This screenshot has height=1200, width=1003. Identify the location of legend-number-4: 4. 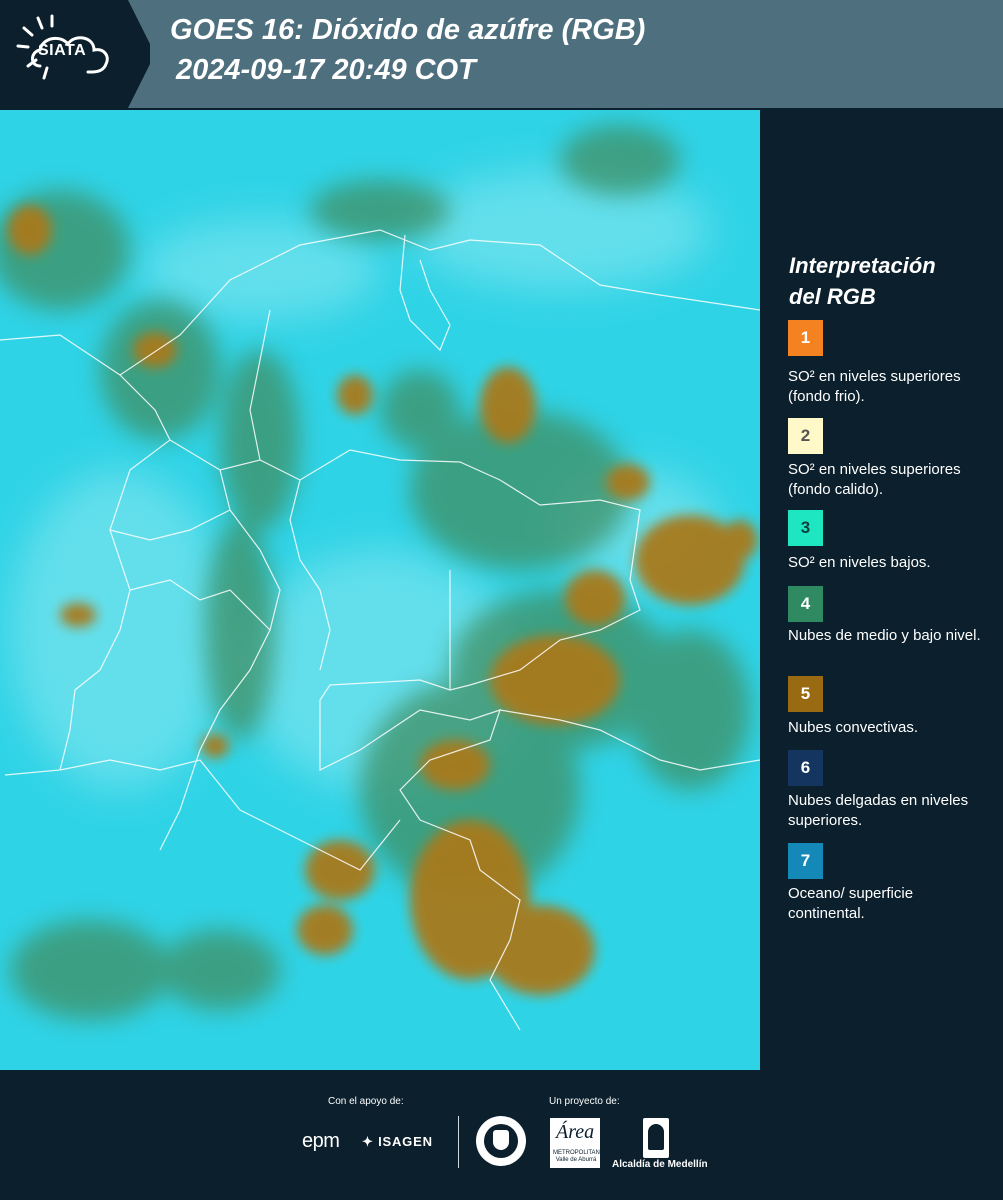
(805, 603).